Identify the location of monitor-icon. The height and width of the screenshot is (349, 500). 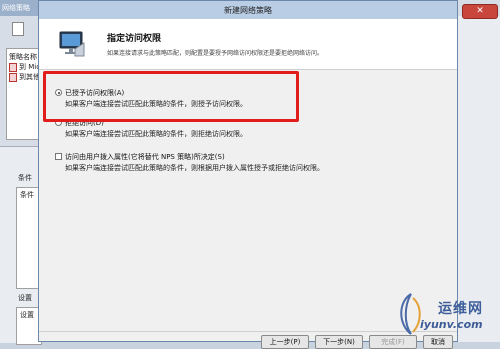
(72, 44).